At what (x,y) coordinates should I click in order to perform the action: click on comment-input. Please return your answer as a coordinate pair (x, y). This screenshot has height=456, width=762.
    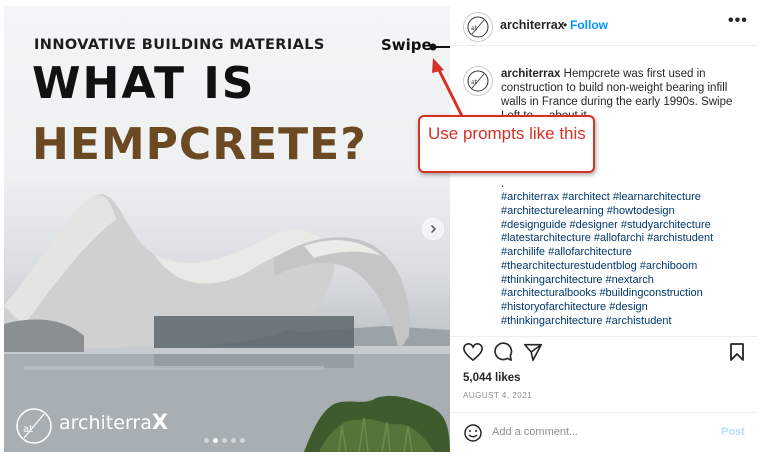
    Looking at the image, I should click on (602, 432).